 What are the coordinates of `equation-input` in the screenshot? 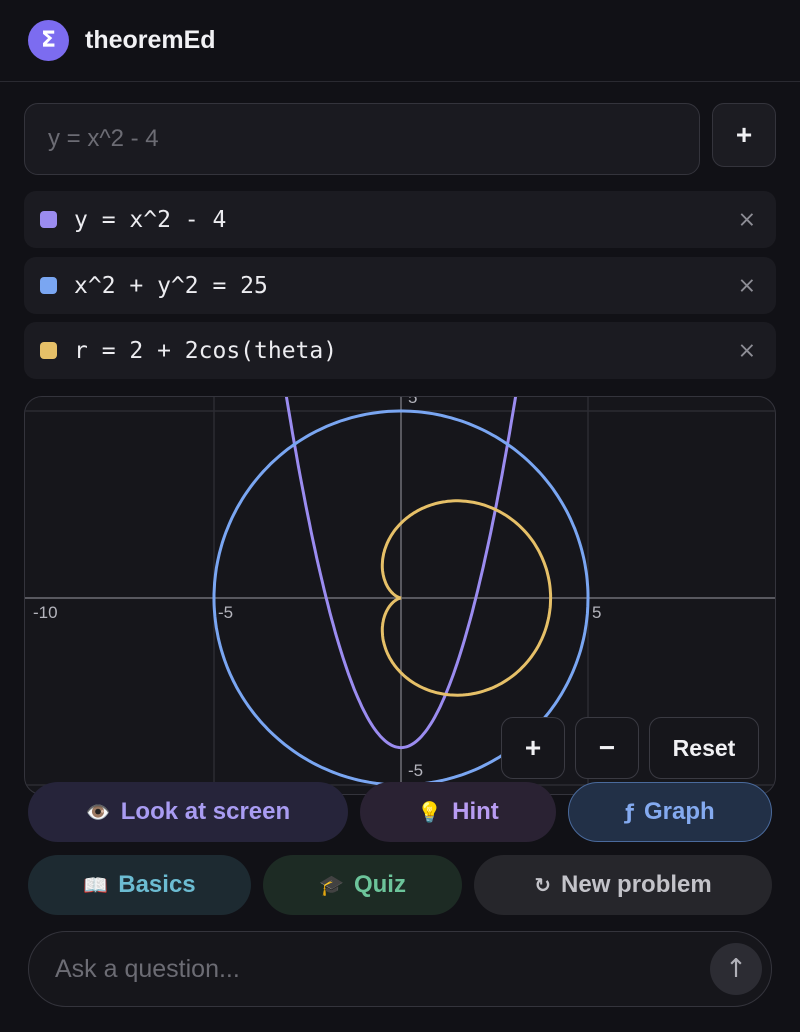 It's located at (362, 139).